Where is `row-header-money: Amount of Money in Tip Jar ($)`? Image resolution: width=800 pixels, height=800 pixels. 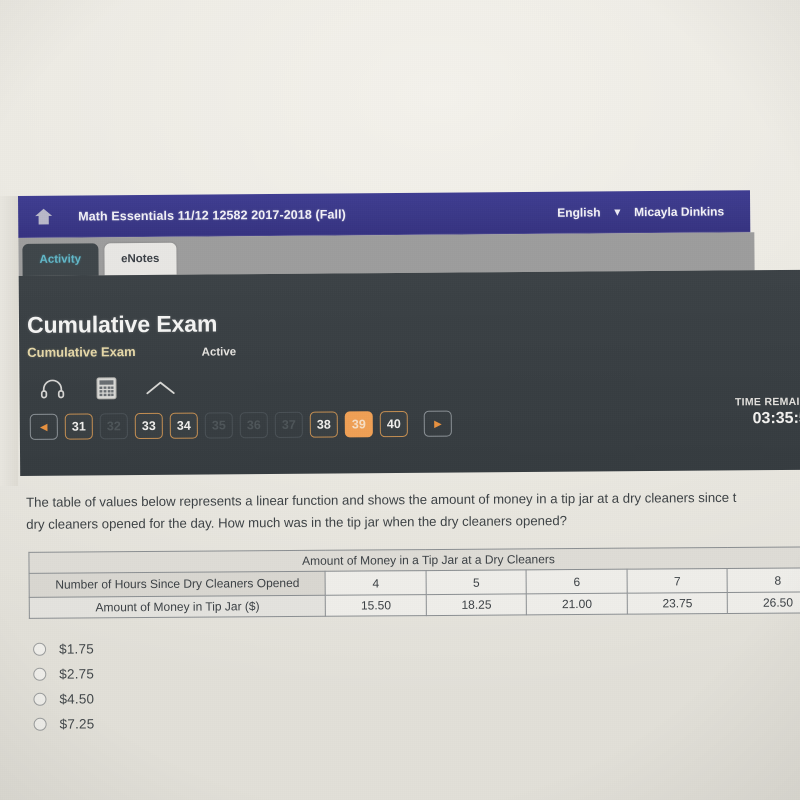 row-header-money: Amount of Money in Tip Jar ($) is located at coordinates (177, 607).